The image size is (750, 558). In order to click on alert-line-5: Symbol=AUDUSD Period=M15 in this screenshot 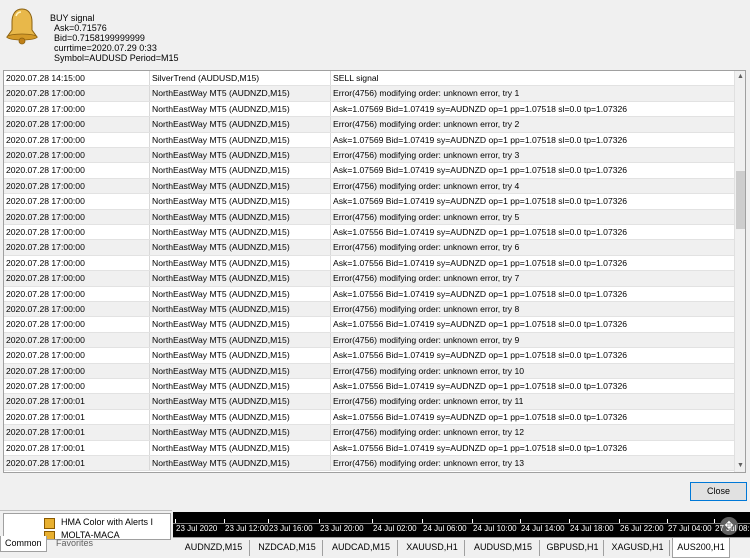, I will do `click(116, 58)`.